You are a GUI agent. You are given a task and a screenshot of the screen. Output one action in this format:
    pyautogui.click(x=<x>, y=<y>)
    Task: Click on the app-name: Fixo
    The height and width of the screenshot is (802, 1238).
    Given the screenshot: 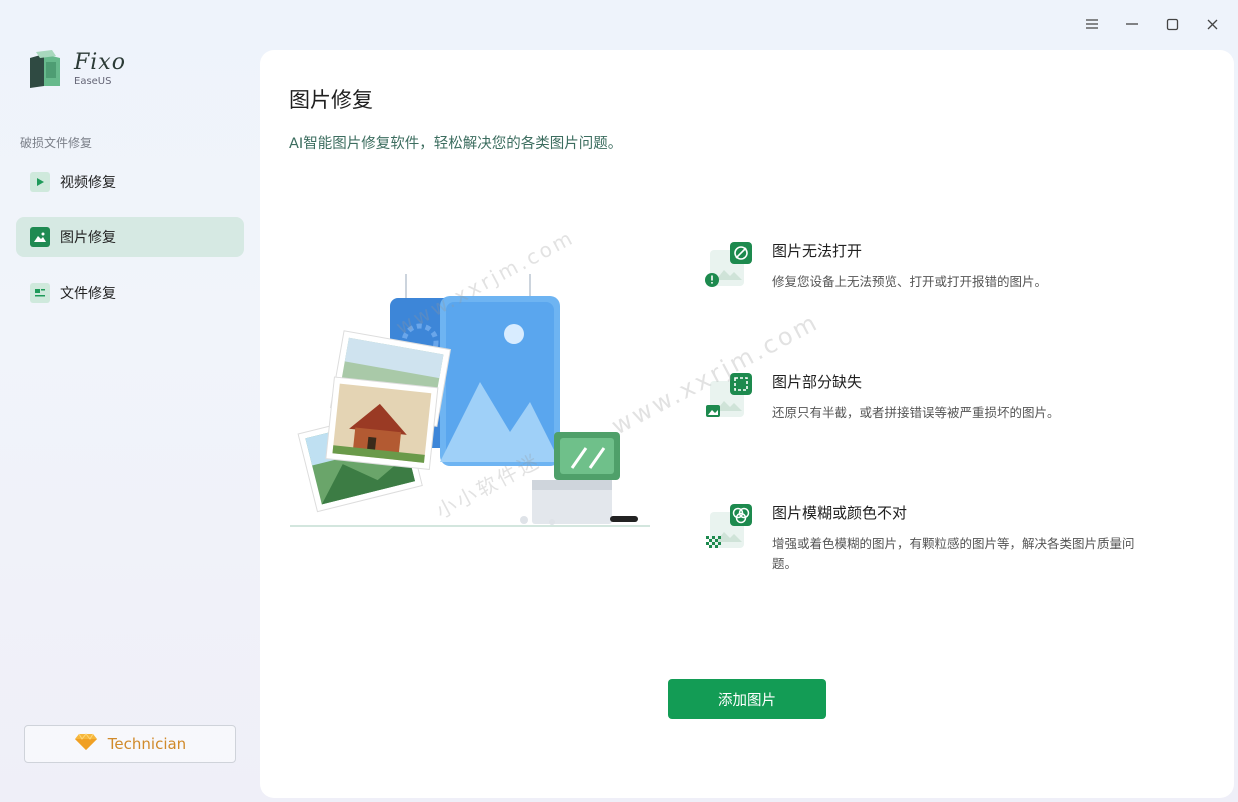 What is the action you would take?
    pyautogui.click(x=100, y=62)
    